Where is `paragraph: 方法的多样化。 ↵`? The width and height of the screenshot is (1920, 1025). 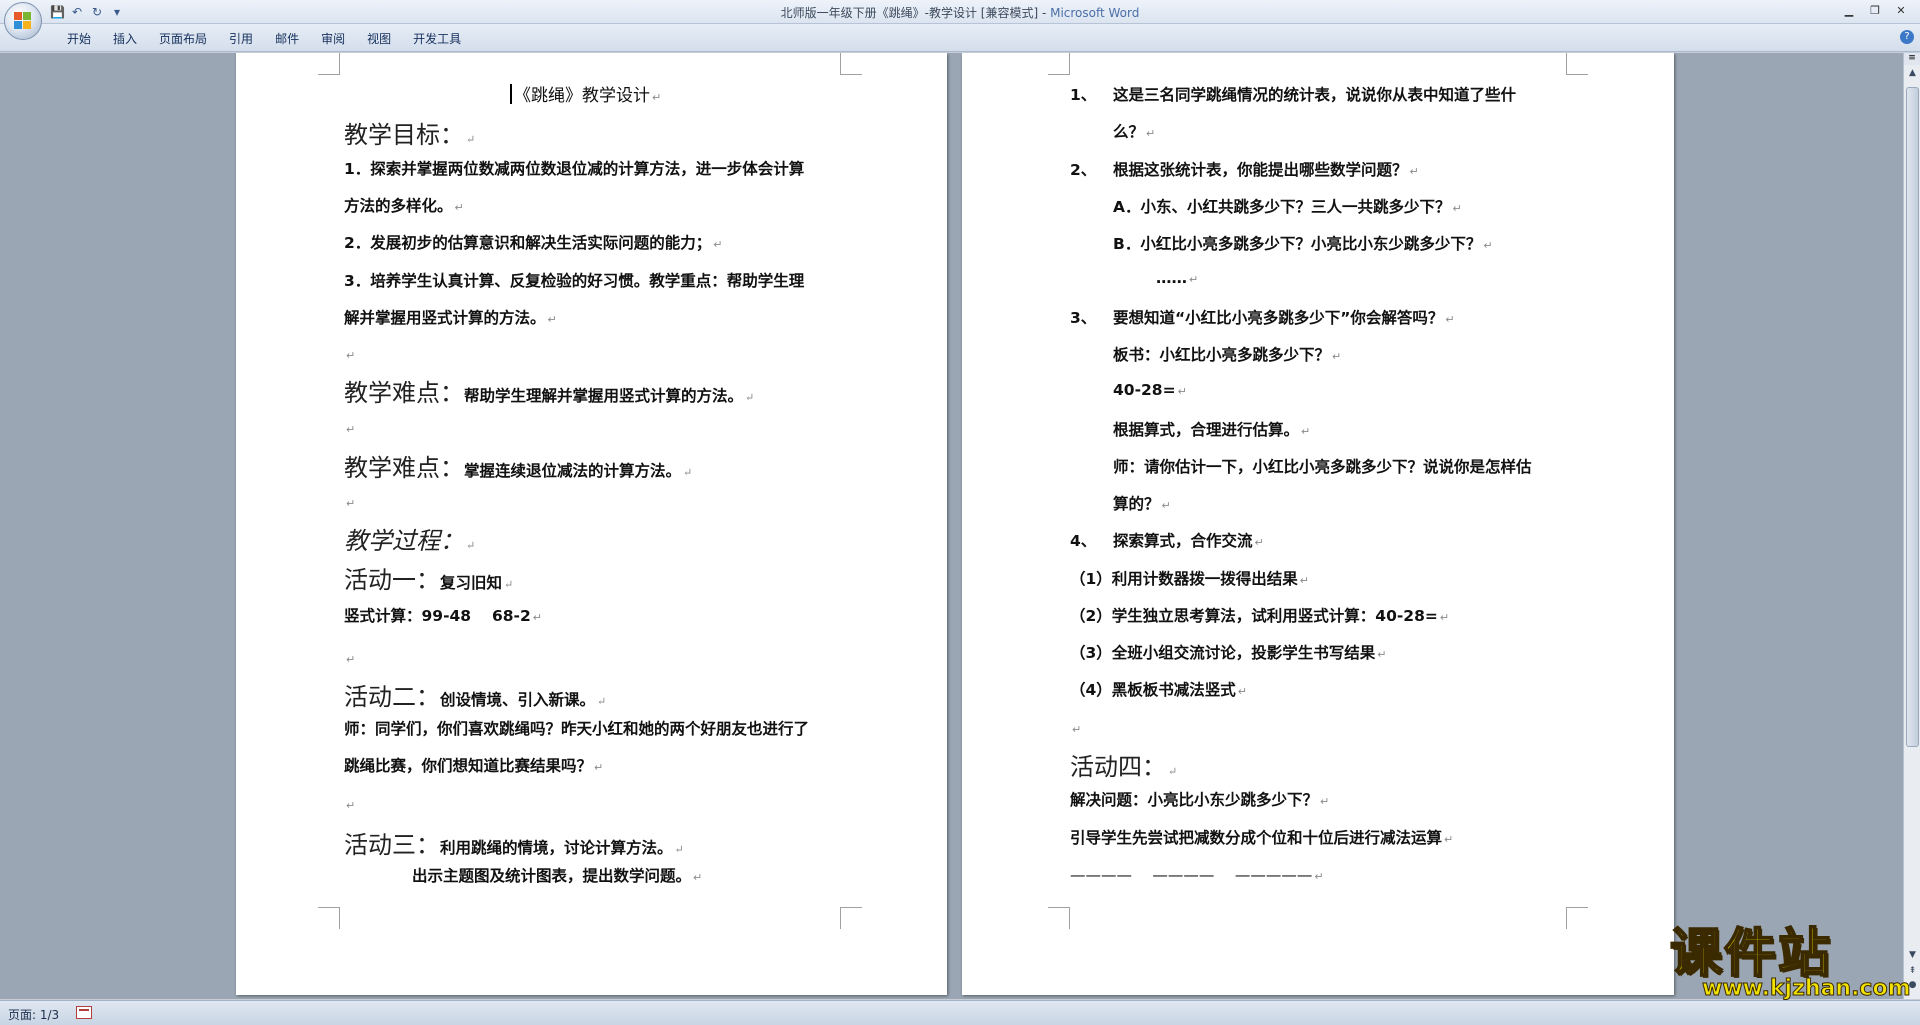 paragraph: 方法的多样化。 ↵ is located at coordinates (404, 206).